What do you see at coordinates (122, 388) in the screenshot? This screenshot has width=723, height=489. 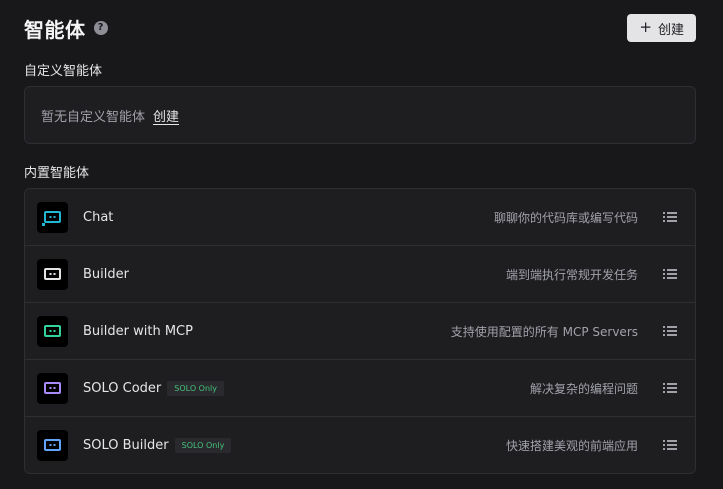 I see `agent-name: SOLO Coder` at bounding box center [122, 388].